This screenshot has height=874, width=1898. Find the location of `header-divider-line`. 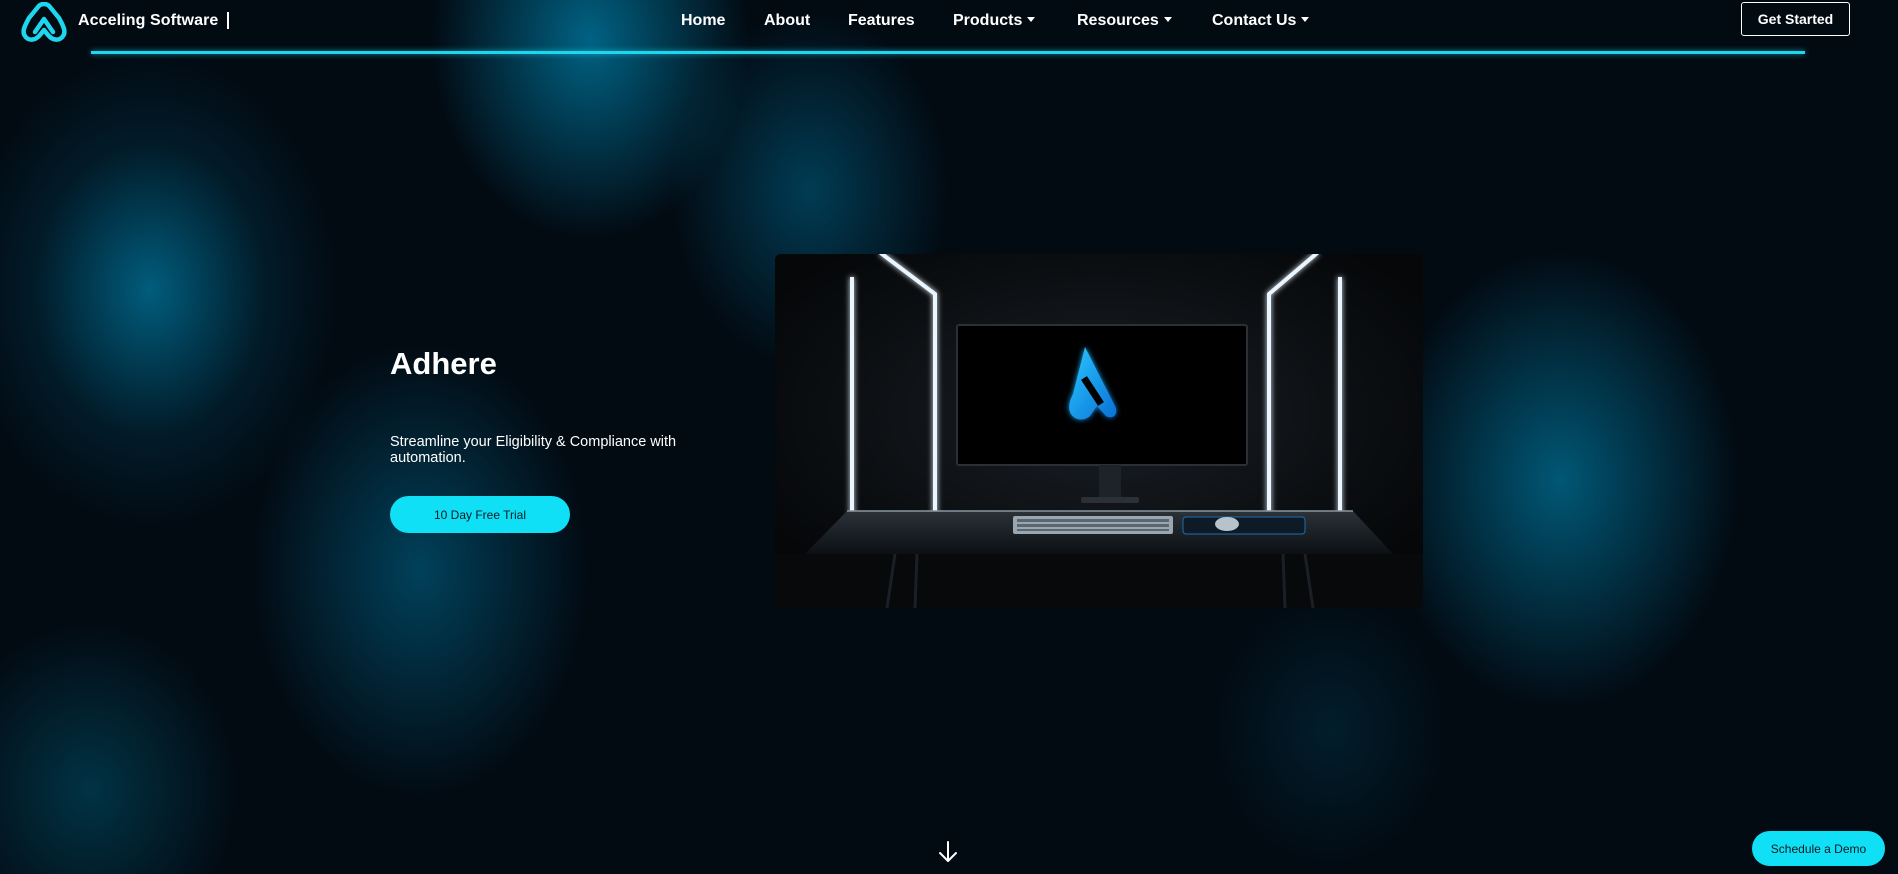

header-divider-line is located at coordinates (948, 52).